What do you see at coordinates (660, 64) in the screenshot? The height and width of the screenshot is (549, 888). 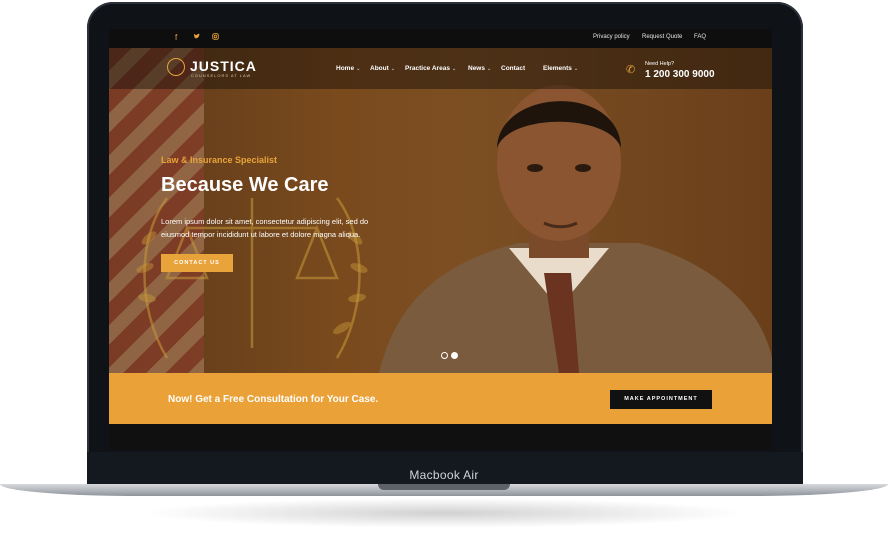 I see `need-help-label: Need Help?` at bounding box center [660, 64].